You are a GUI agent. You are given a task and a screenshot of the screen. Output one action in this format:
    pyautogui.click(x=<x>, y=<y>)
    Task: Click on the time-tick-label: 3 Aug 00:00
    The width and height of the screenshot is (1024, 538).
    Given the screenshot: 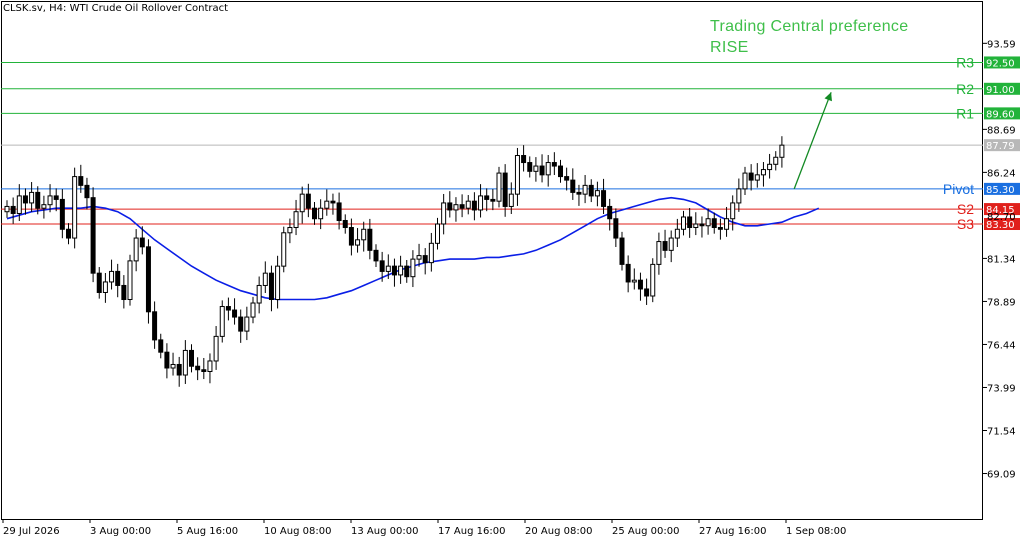 What is the action you would take?
    pyautogui.click(x=120, y=531)
    